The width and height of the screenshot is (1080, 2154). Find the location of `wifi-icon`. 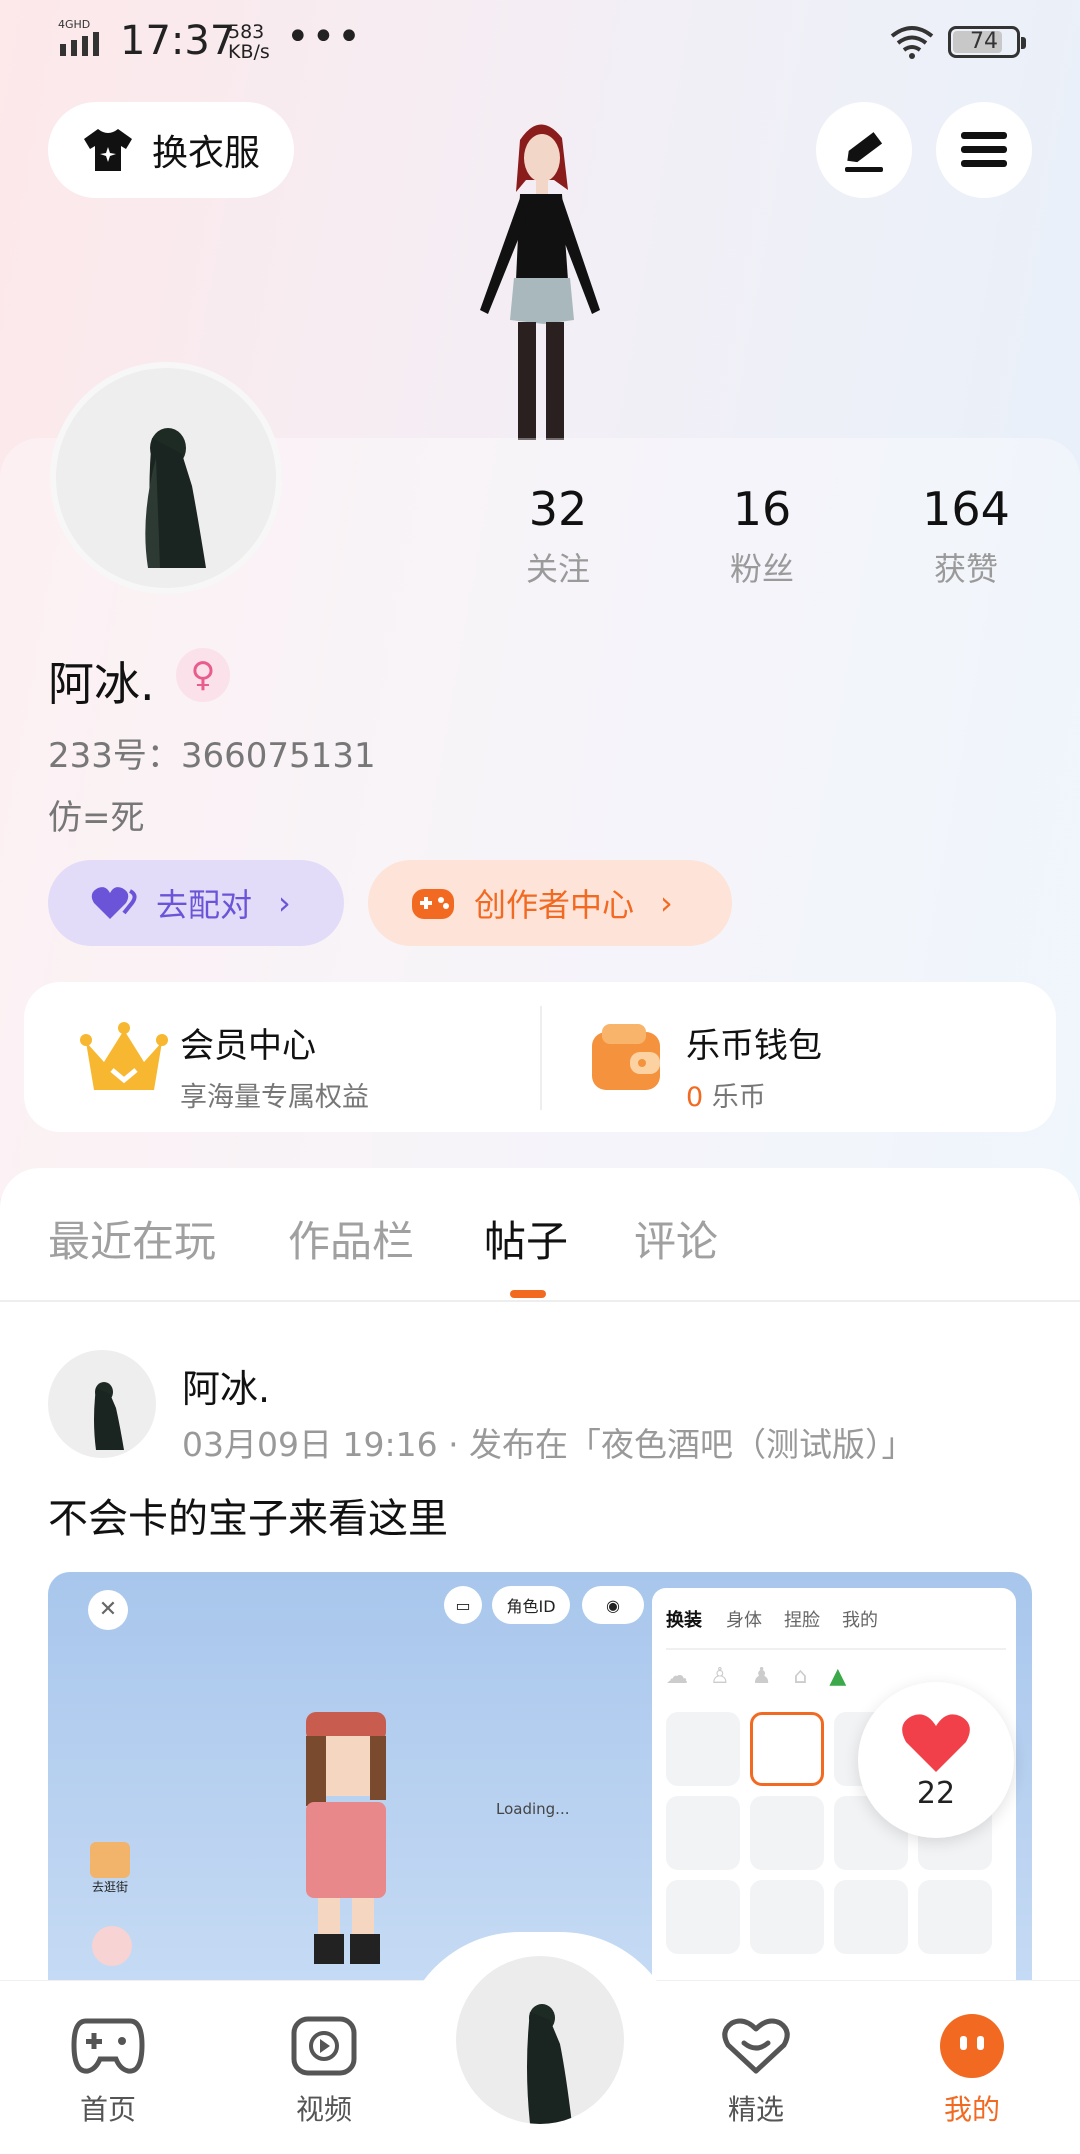

wifi-icon is located at coordinates (912, 42).